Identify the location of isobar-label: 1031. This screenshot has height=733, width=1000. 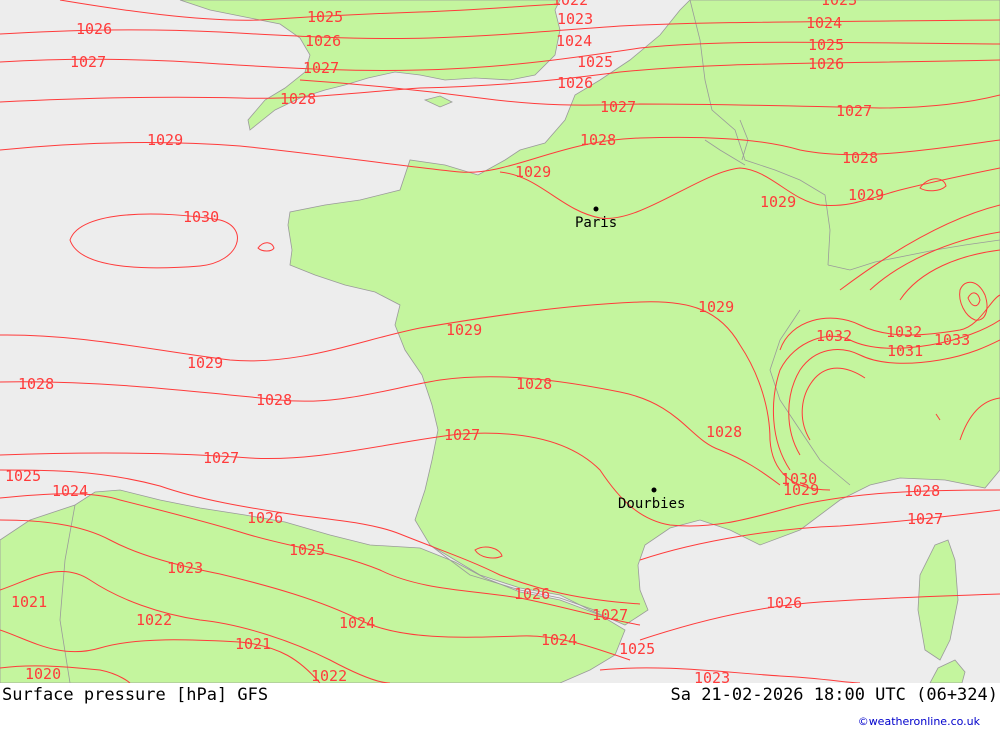
(905, 351).